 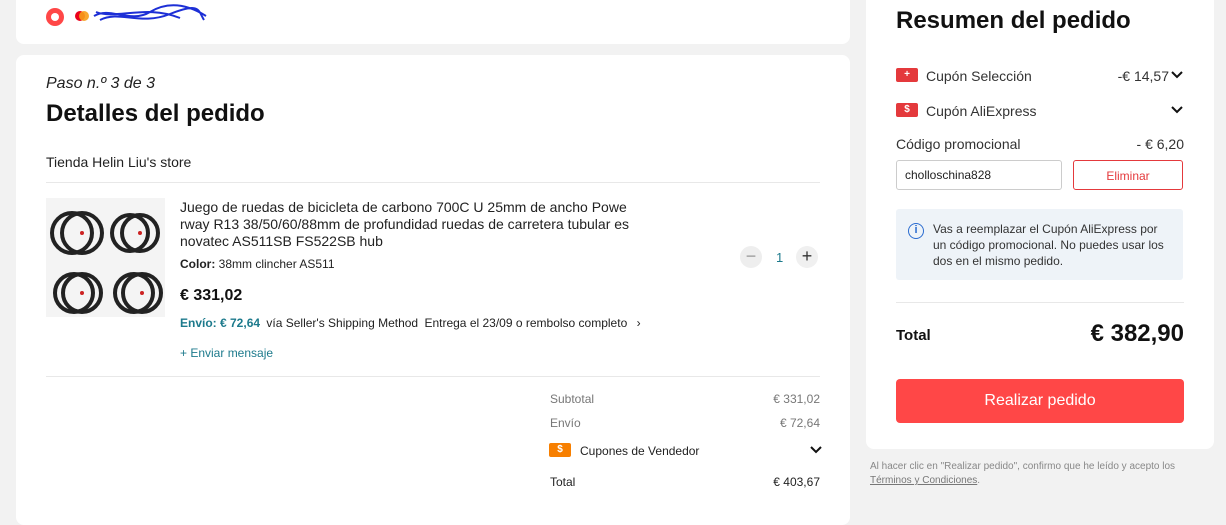 What do you see at coordinates (916, 231) in the screenshot?
I see `info-icon: i` at bounding box center [916, 231].